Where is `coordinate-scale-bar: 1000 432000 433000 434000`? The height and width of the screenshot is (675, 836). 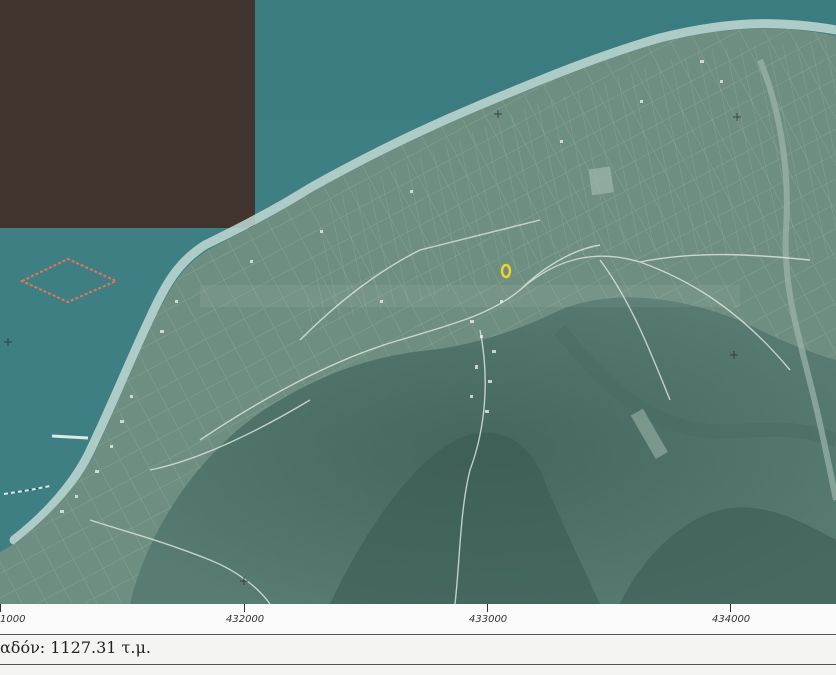 coordinate-scale-bar: 1000 432000 433000 434000 is located at coordinates (418, 620).